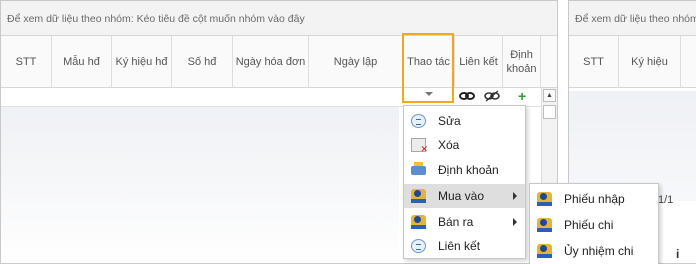  Describe the element at coordinates (82, 62) in the screenshot. I see `column-mau-hd: Mẫu hđ` at that location.